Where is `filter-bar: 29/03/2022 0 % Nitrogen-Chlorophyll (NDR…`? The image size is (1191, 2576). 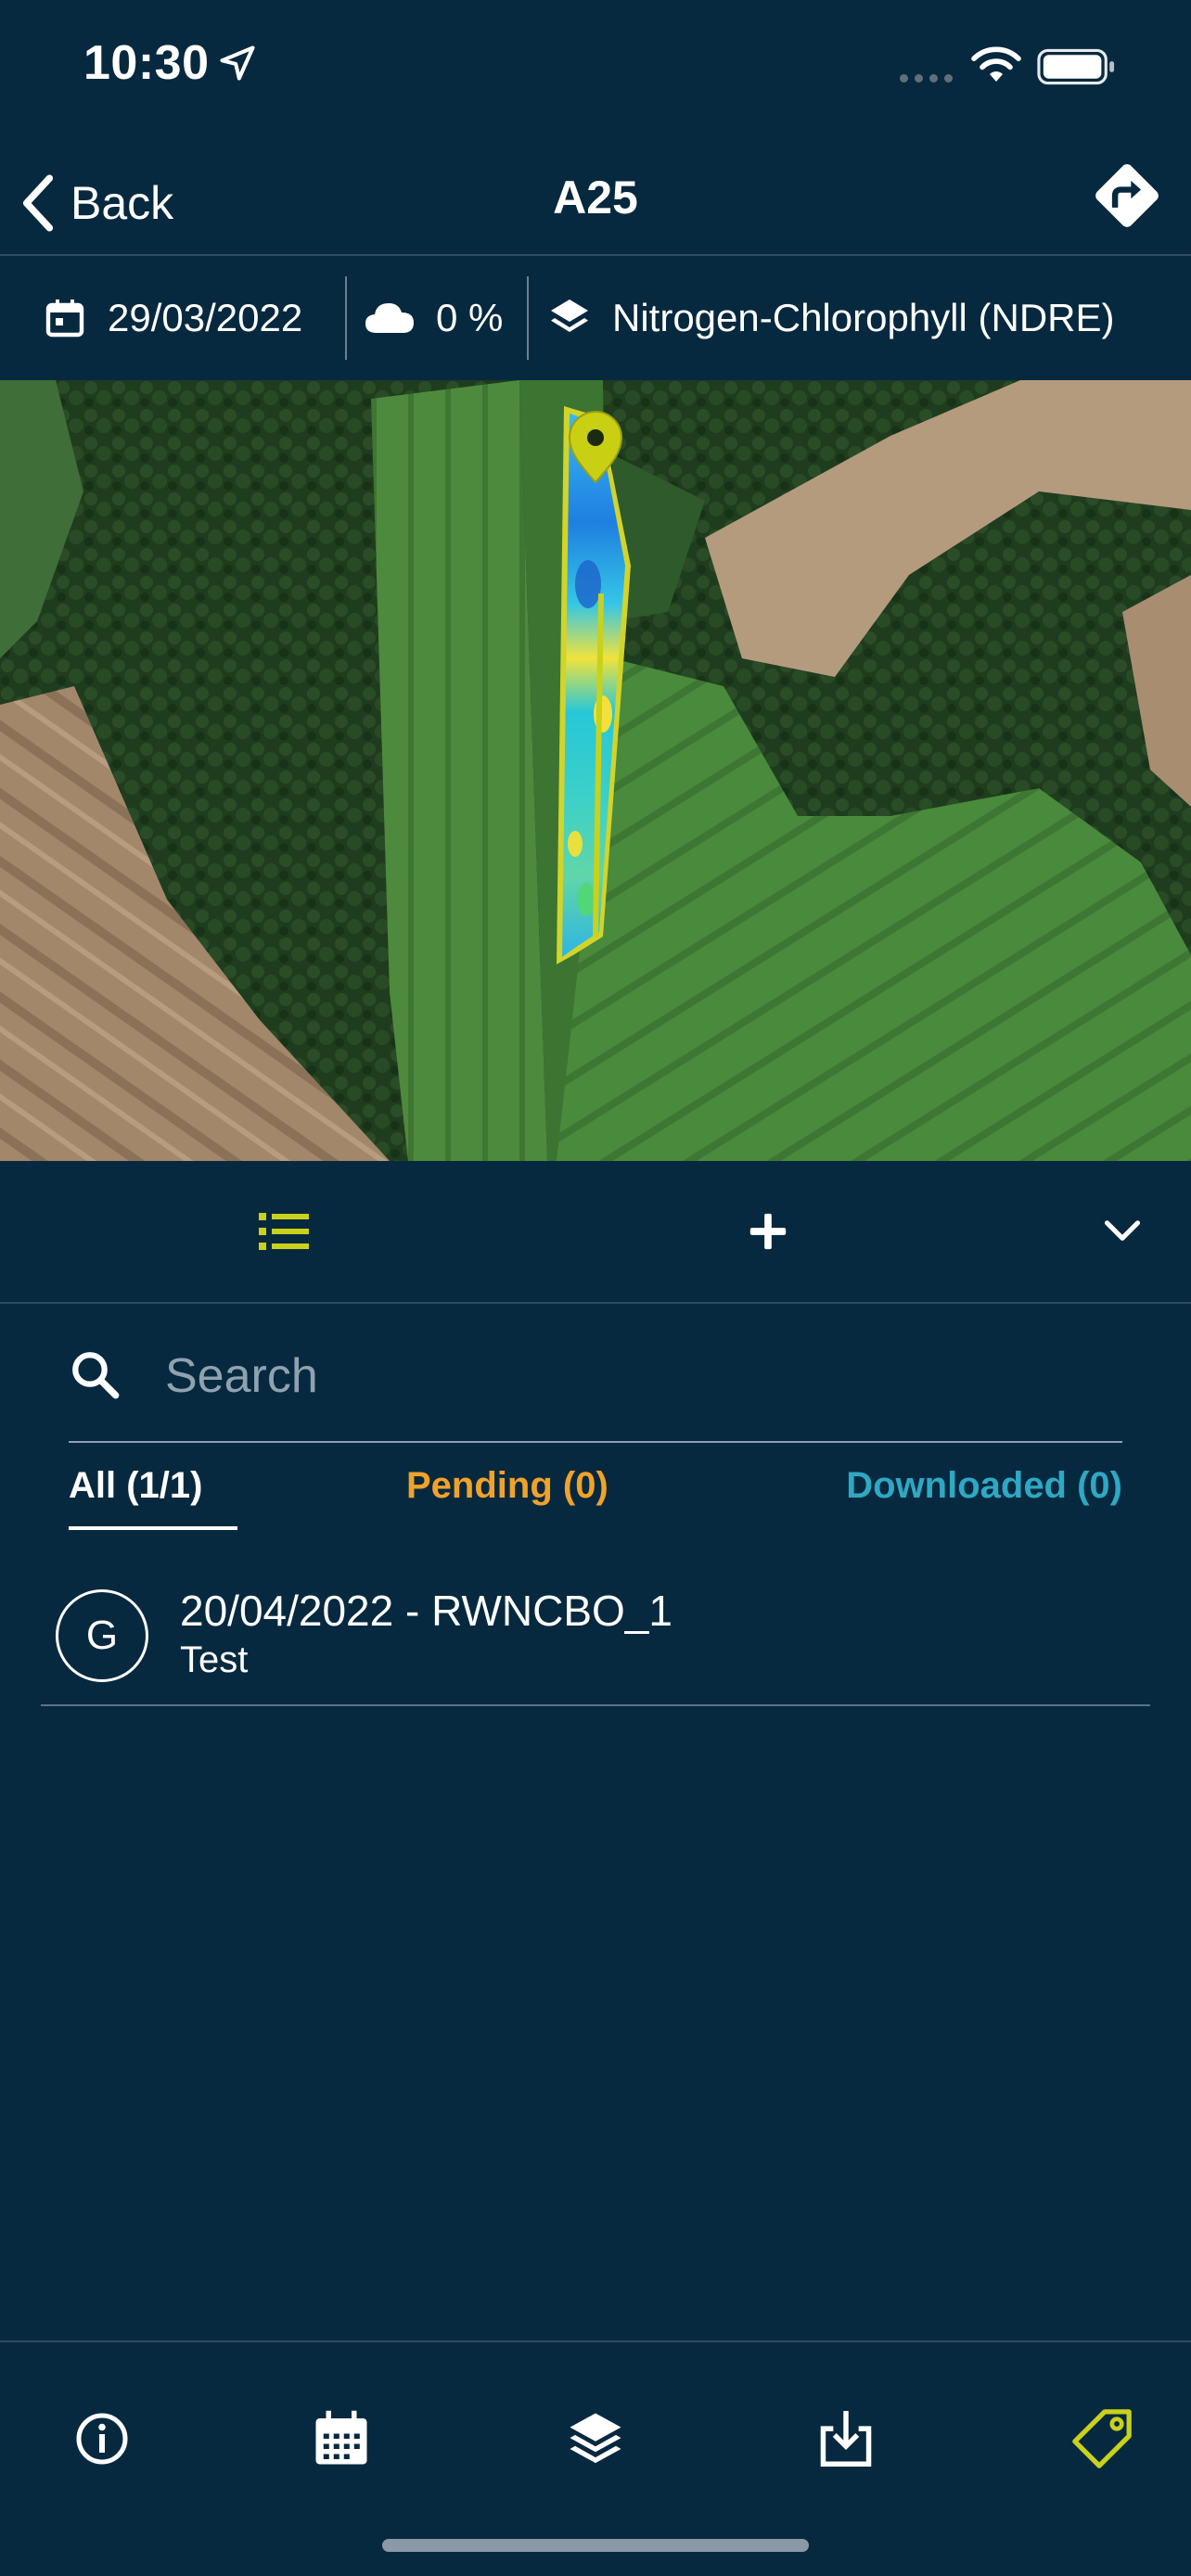 filter-bar: 29/03/2022 0 % Nitrogen-Chlorophyll (NDR… is located at coordinates (595, 318).